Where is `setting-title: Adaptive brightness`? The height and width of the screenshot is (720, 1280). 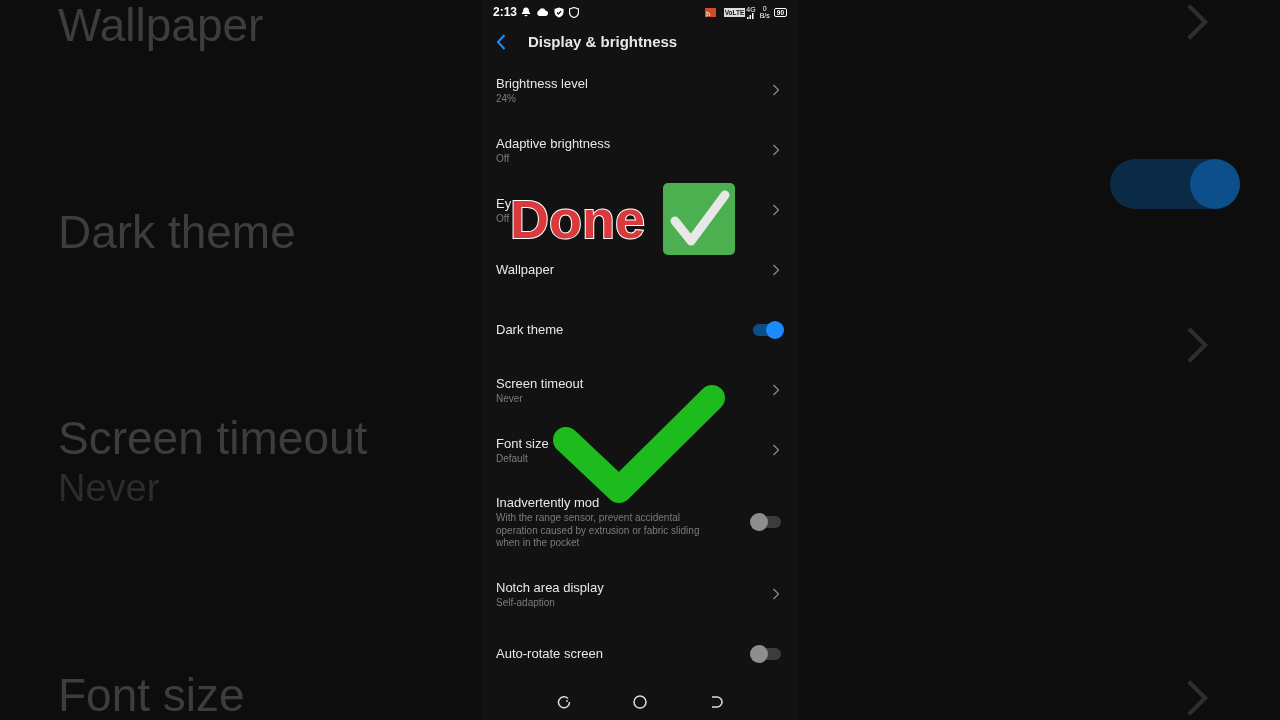 setting-title: Adaptive brightness is located at coordinates (553, 143).